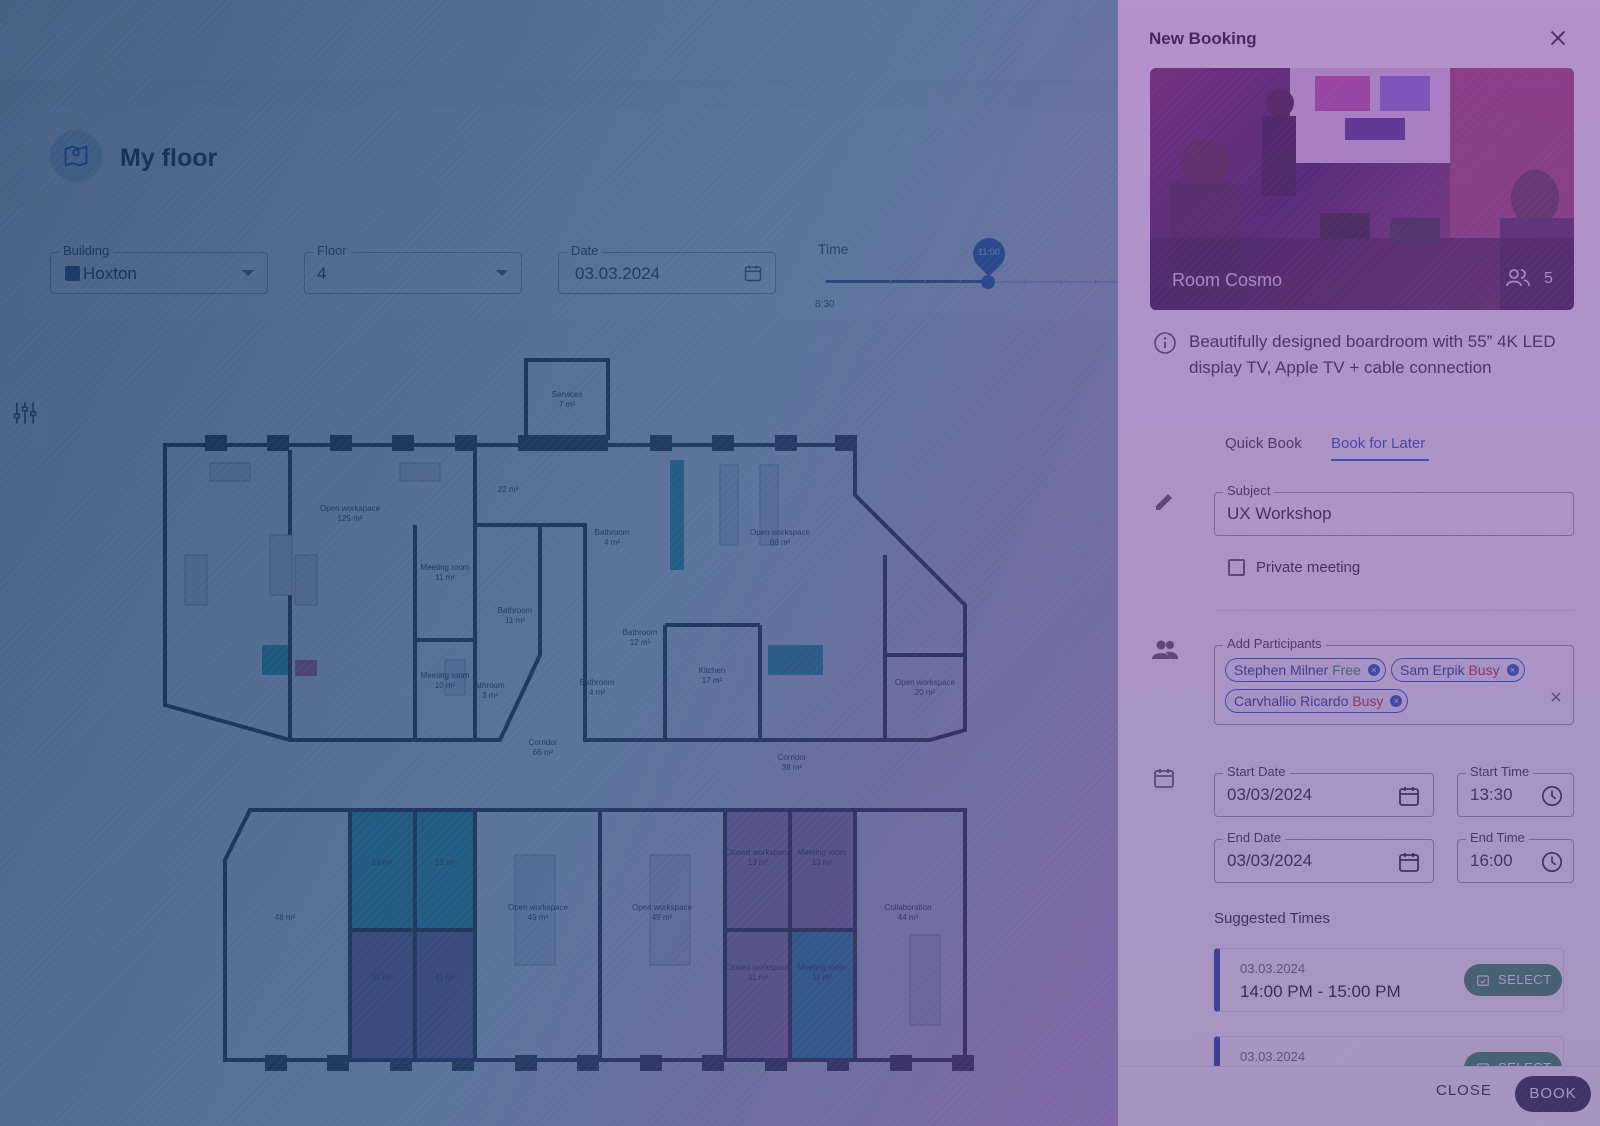 The image size is (1600, 1126). Describe the element at coordinates (1553, 1094) in the screenshot. I see `book-button: BOOK` at that location.